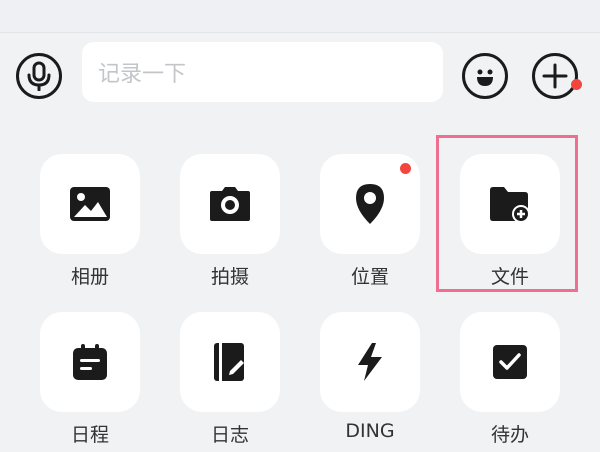  I want to click on microphone-button, so click(39, 76).